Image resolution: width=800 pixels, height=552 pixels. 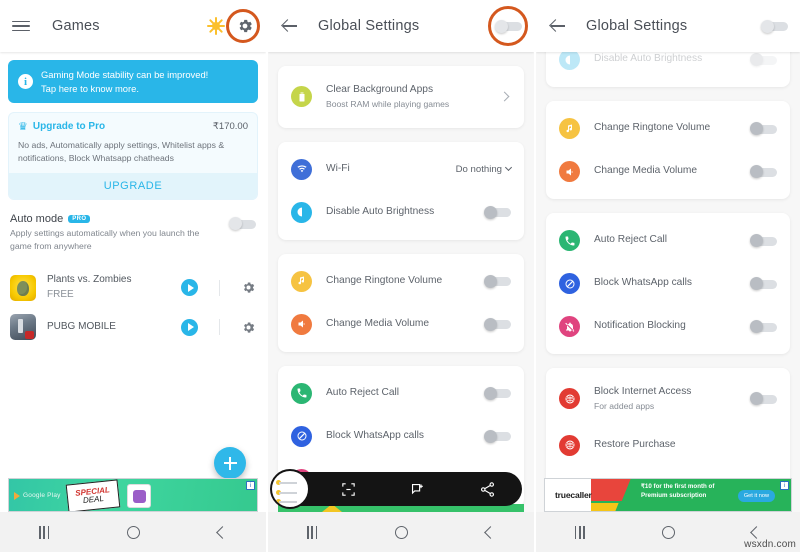 I want to click on draw-edit-icon, so click(x=417, y=489).